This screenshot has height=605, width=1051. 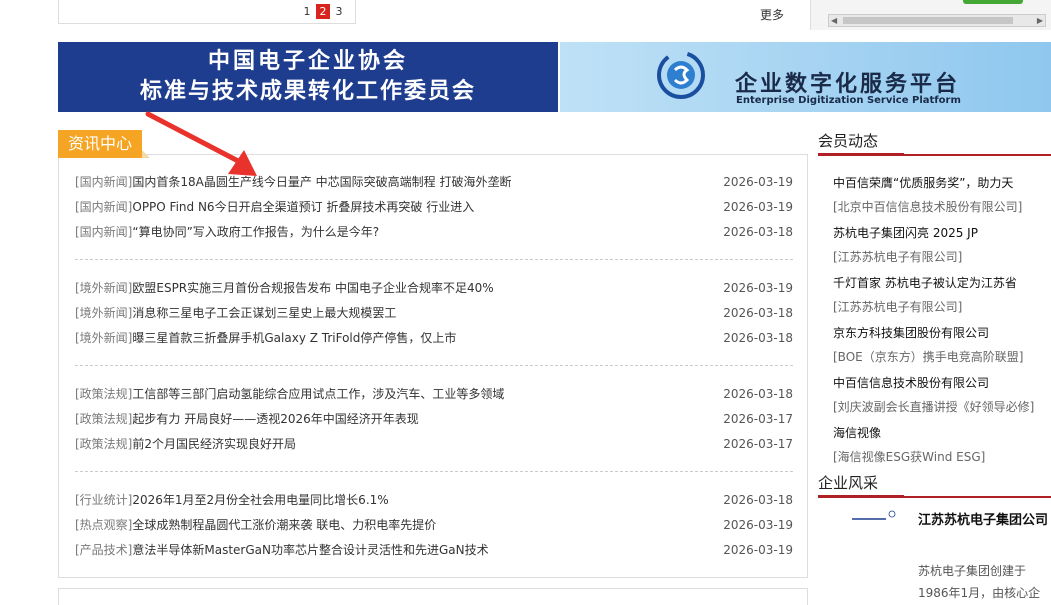 What do you see at coordinates (940, 283) in the screenshot?
I see `member-item-title: 千灯首家 苏杭电子被认定为江苏省` at bounding box center [940, 283].